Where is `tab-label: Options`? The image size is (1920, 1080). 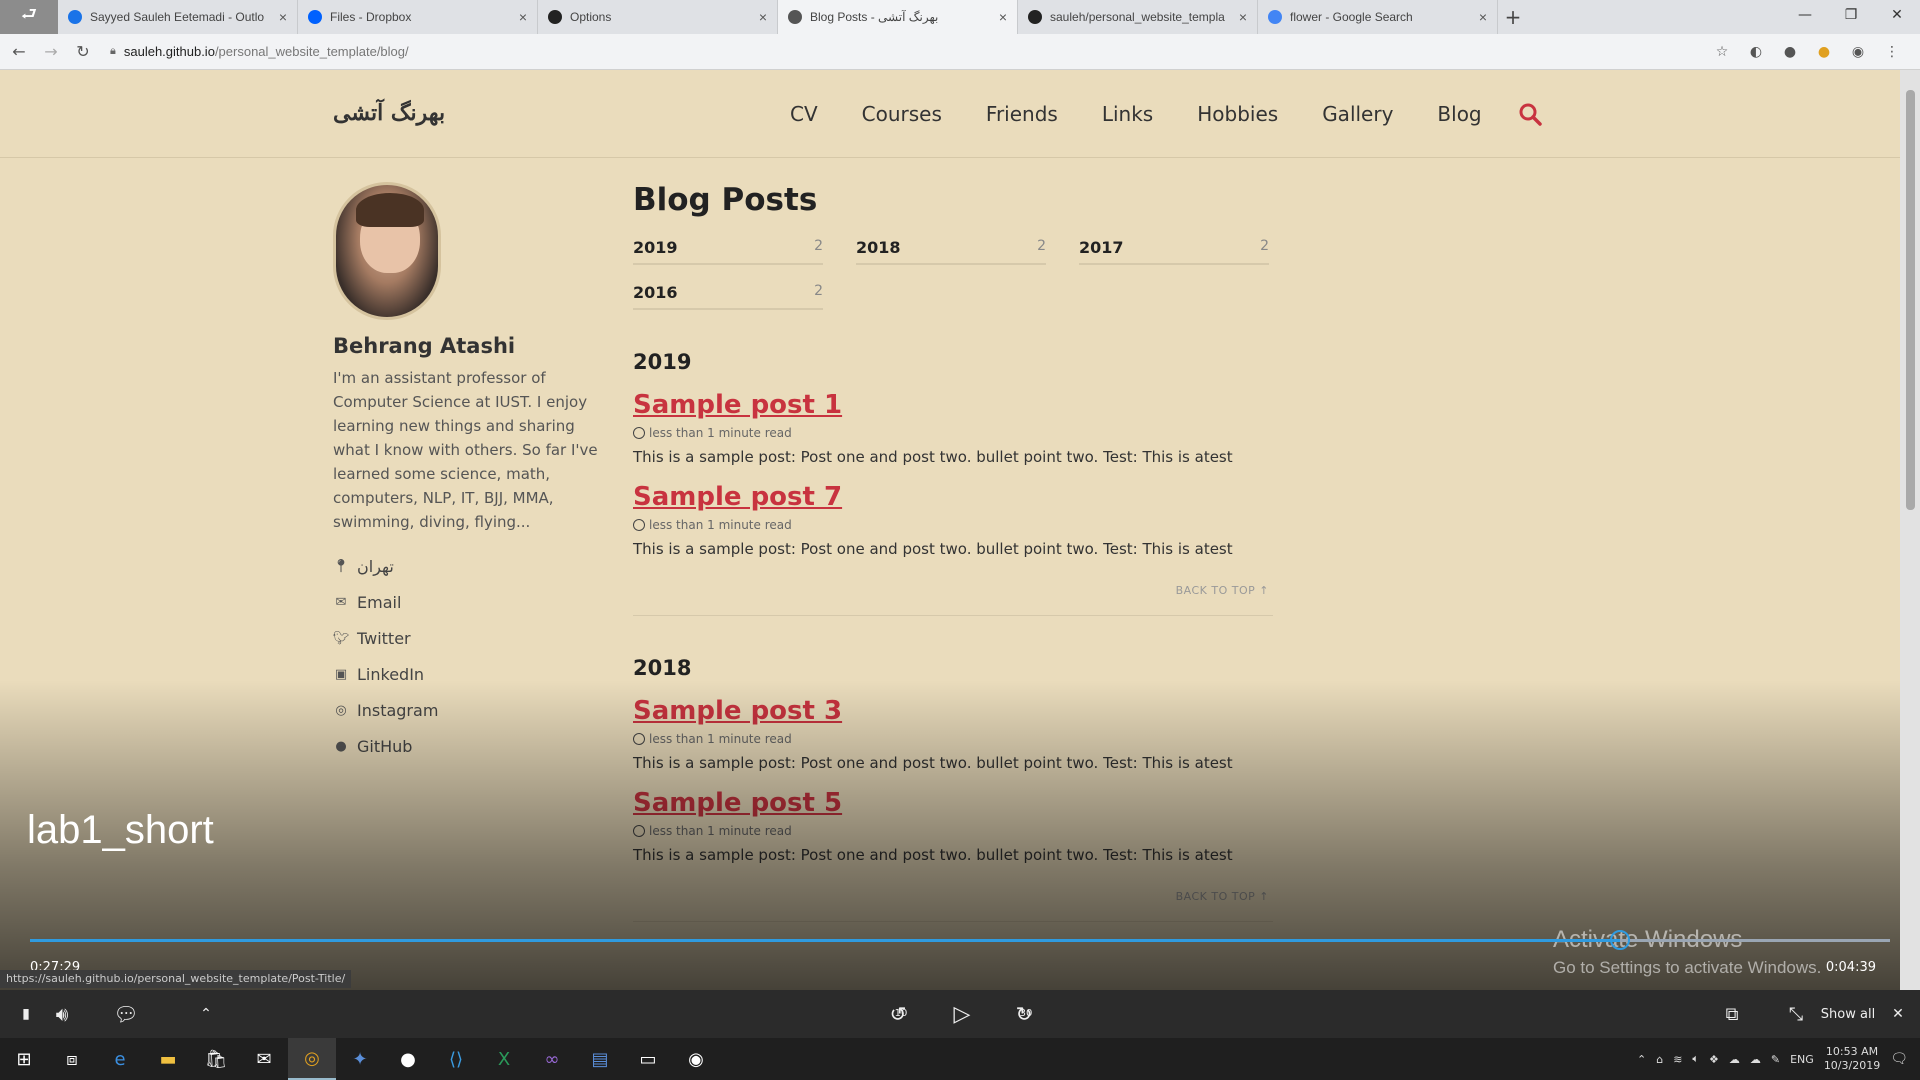
tab-label: Options is located at coordinates (591, 17).